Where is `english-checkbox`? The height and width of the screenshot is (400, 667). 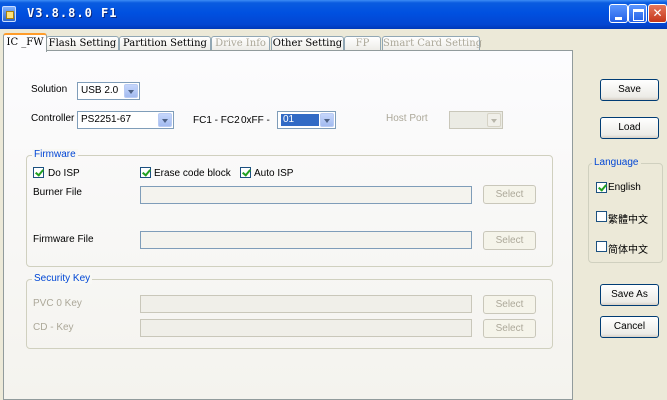 english-checkbox is located at coordinates (601, 187).